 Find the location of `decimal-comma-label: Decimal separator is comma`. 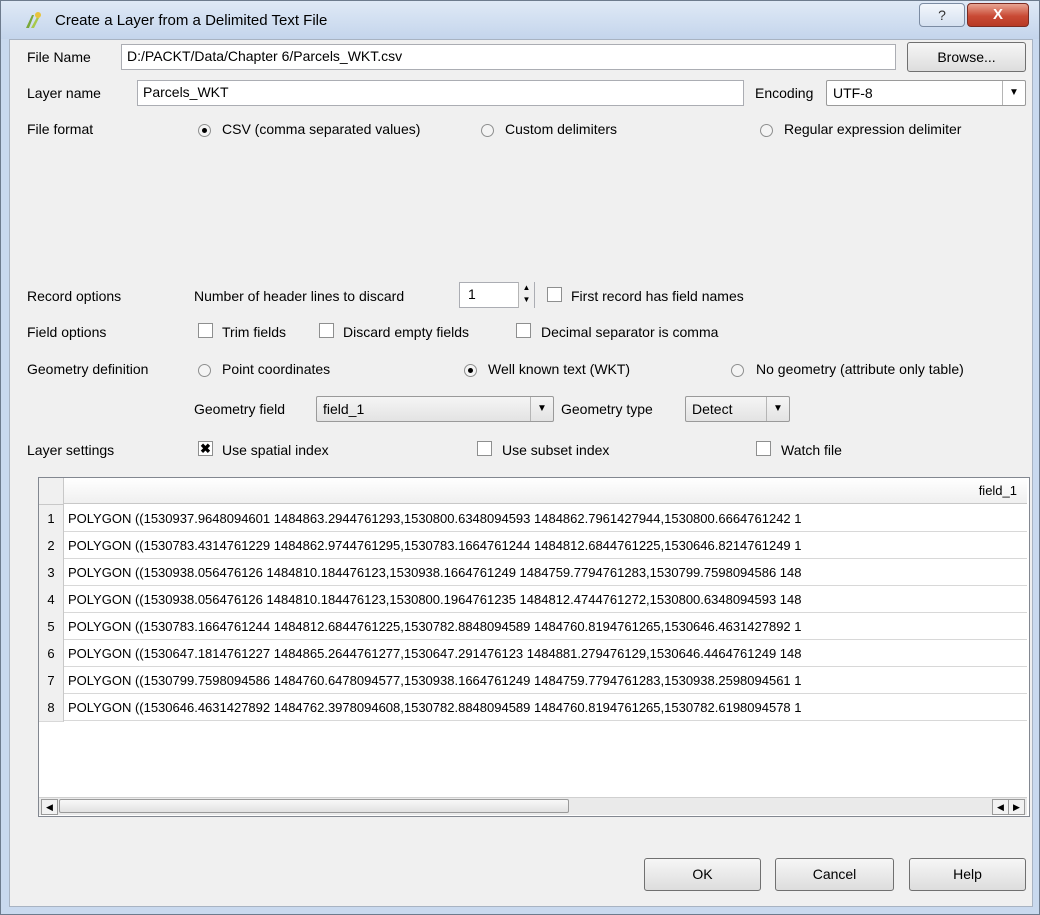

decimal-comma-label: Decimal separator is comma is located at coordinates (630, 332).